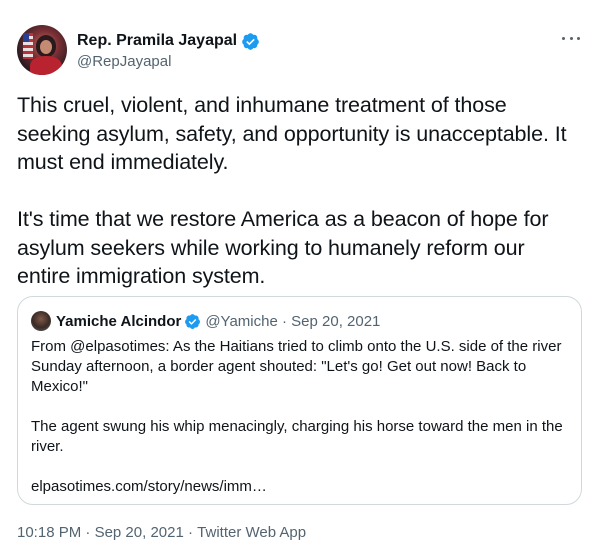  I want to click on tweet-time-link: 10:18 PM · Sep 20, 2021, so click(100, 532).